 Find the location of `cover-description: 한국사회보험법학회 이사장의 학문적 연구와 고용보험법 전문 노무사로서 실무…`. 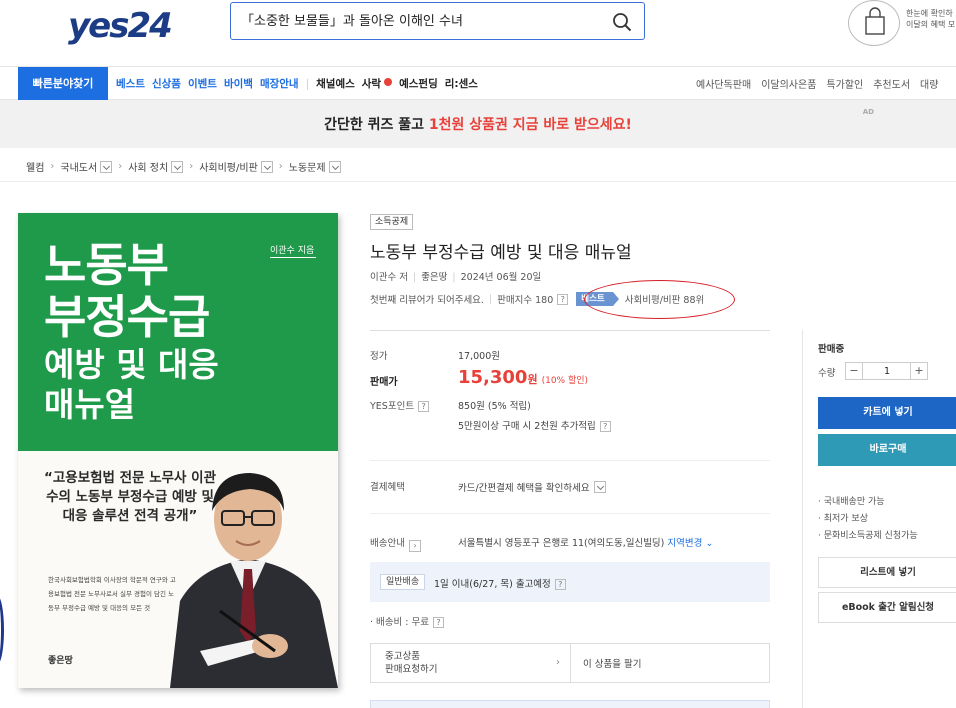

cover-description: 한국사회보험법학회 이사장의 학문적 연구와 고용보험법 전문 노무사로서 실무… is located at coordinates (112, 594).